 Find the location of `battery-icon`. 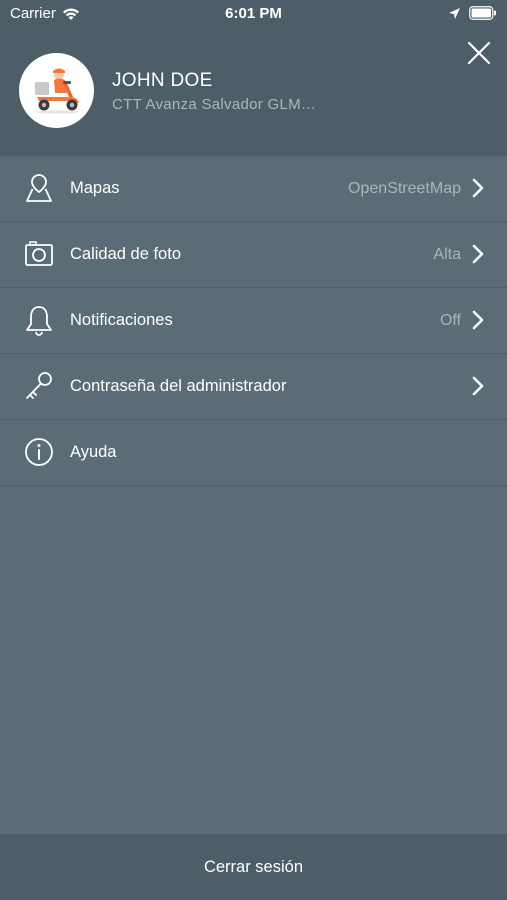

battery-icon is located at coordinates (482, 13).